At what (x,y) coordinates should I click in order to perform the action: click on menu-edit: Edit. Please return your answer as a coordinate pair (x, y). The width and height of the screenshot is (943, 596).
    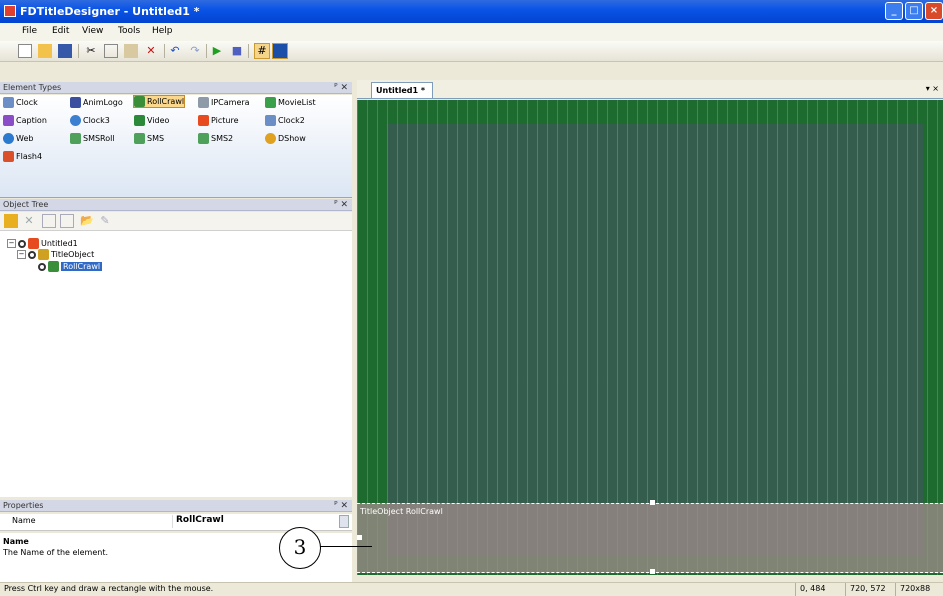
    Looking at the image, I should click on (60, 31).